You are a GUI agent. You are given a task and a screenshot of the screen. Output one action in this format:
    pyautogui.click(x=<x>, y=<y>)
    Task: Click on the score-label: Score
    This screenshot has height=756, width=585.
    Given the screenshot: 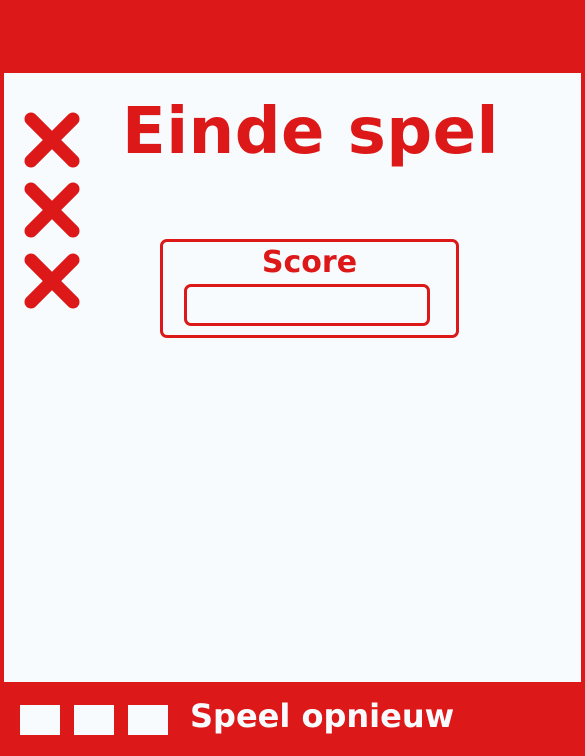 What is the action you would take?
    pyautogui.click(x=309, y=262)
    